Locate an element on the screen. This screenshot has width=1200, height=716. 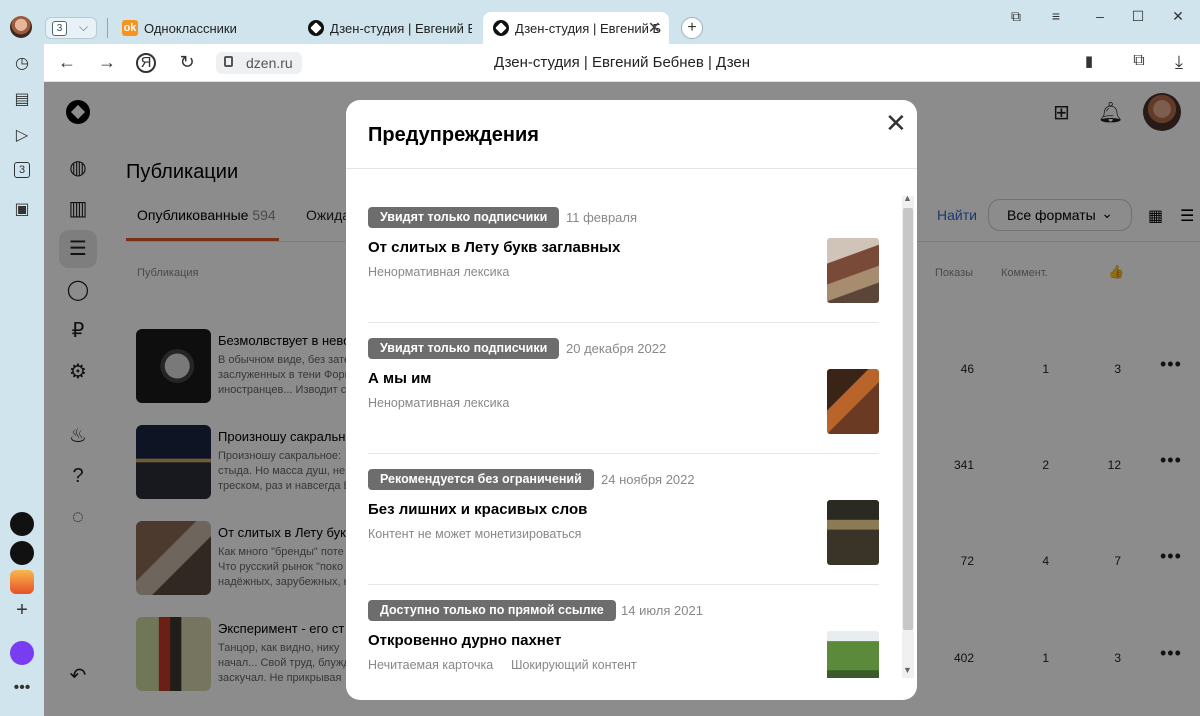
warning-reason: Контент не может монетизироваться is located at coordinates (475, 534).